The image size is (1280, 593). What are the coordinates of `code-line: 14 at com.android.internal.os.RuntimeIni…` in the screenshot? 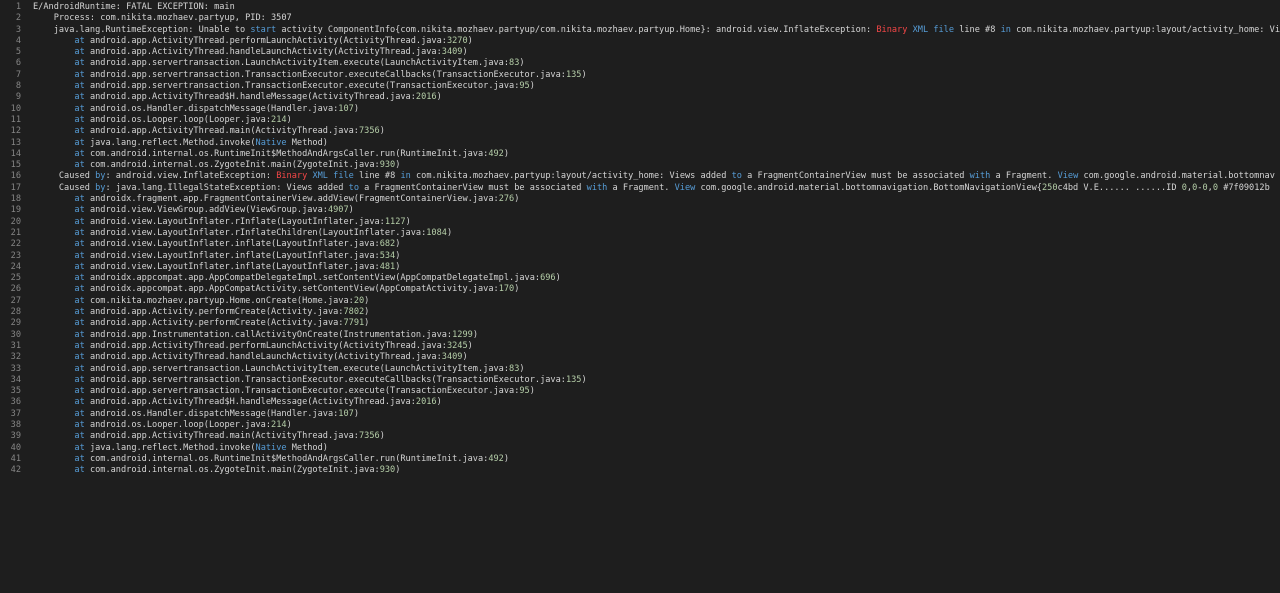 It's located at (640, 154).